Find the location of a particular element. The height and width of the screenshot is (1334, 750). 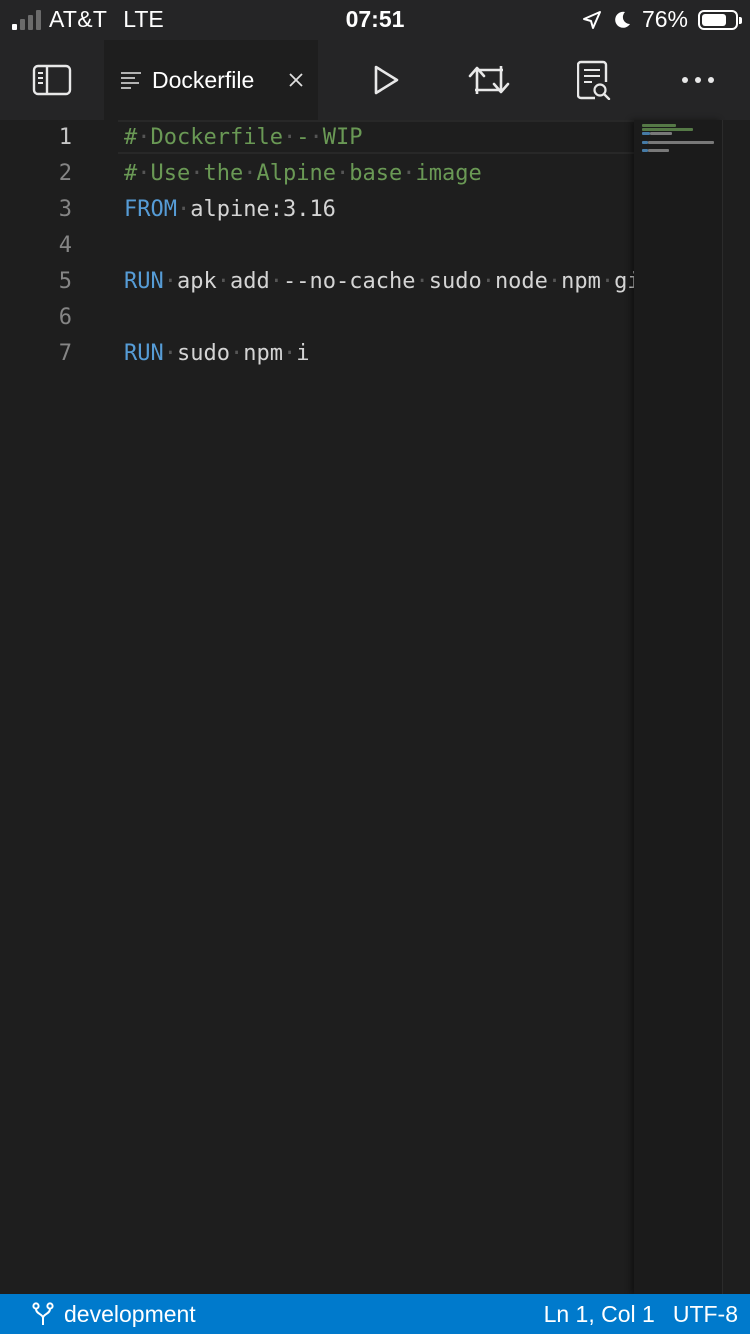

branch-name: development is located at coordinates (130, 1313).